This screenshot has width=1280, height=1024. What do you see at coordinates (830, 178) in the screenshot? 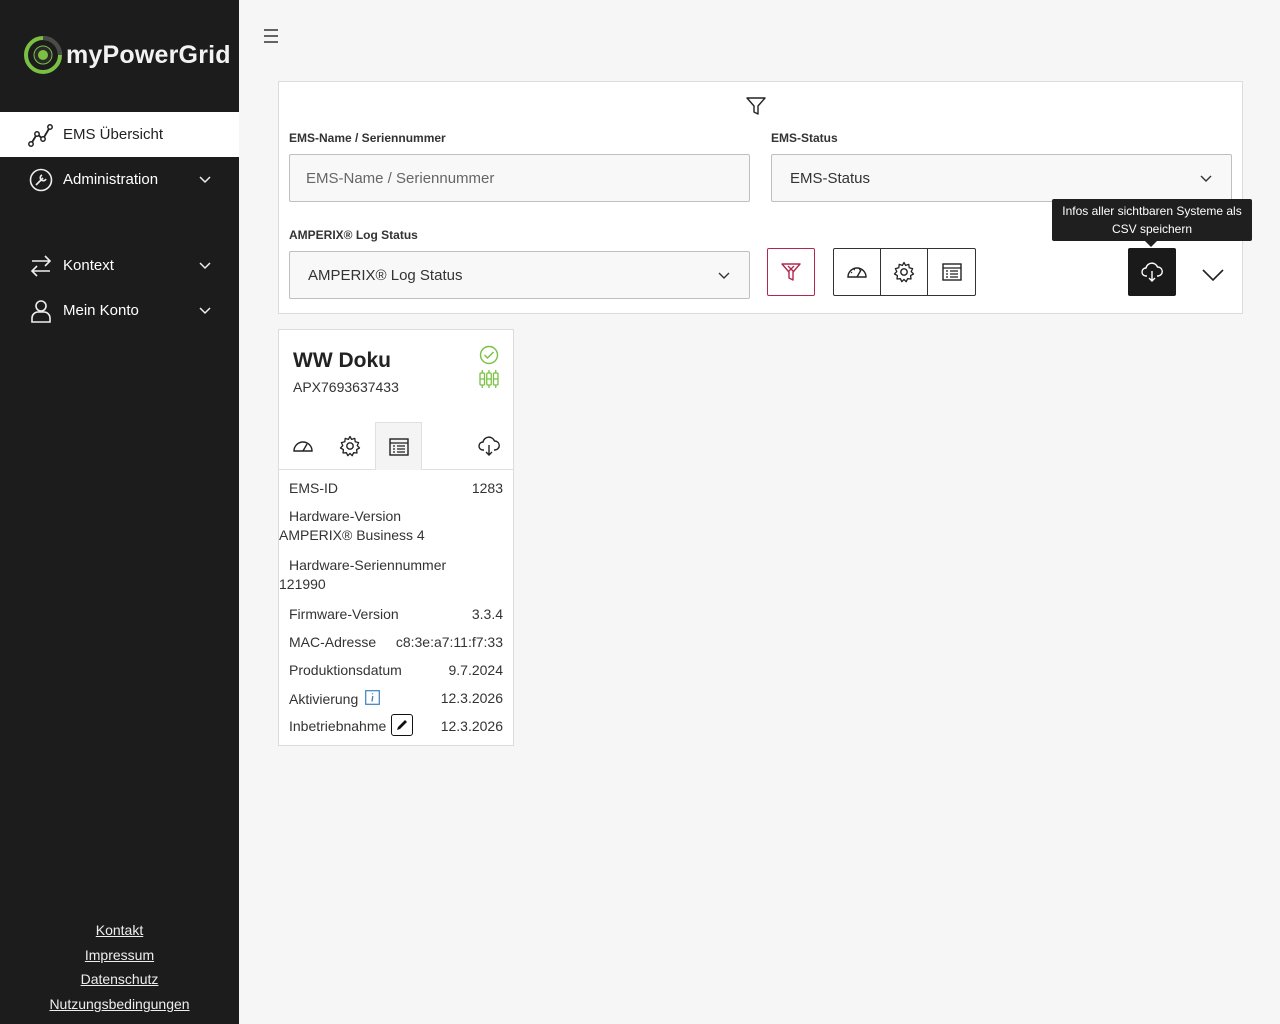
I see `ems-status-value: EMS-Status` at bounding box center [830, 178].